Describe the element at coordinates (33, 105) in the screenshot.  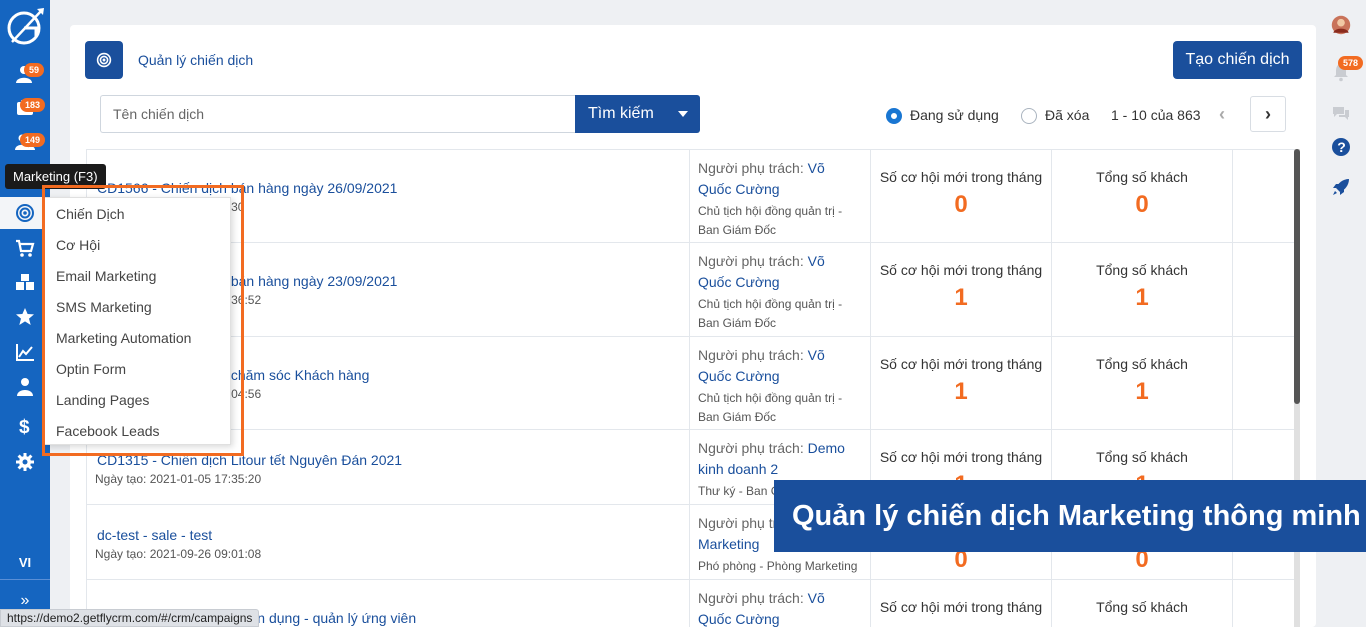
I see `tasks-badge: 183` at that location.